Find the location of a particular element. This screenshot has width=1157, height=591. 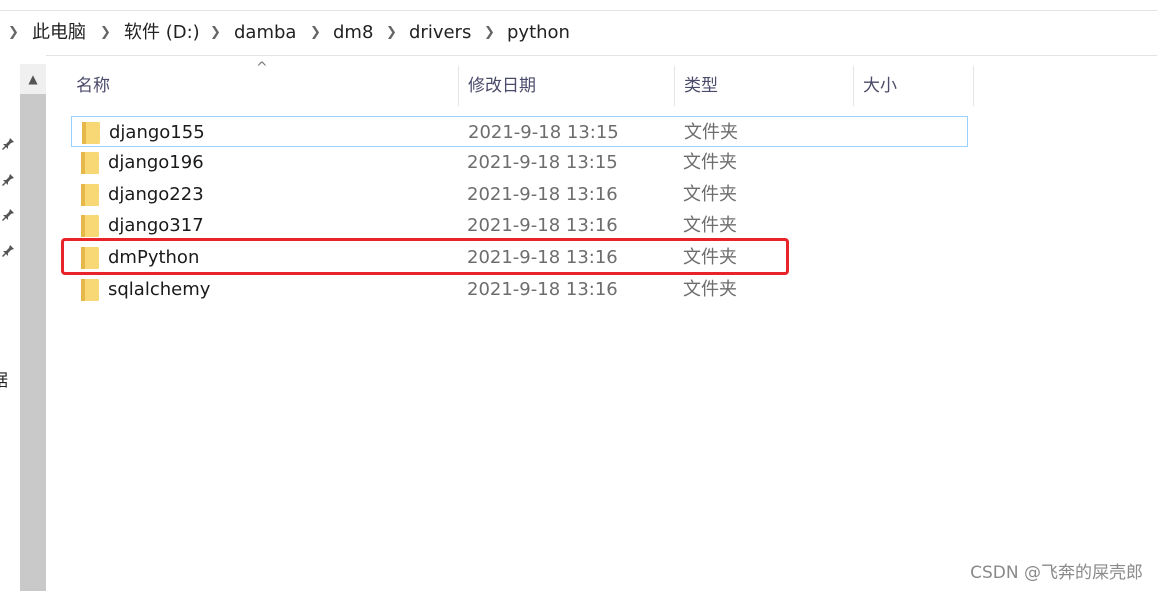

column-header-name: 名称 is located at coordinates (266, 86).